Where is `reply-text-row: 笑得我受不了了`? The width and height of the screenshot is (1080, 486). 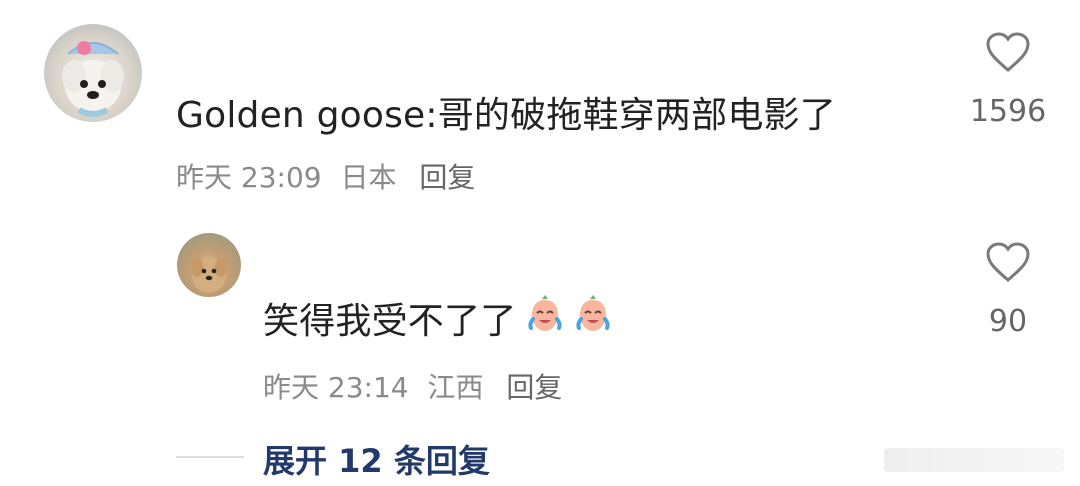 reply-text-row: 笑得我受不了了 is located at coordinates (439, 318).